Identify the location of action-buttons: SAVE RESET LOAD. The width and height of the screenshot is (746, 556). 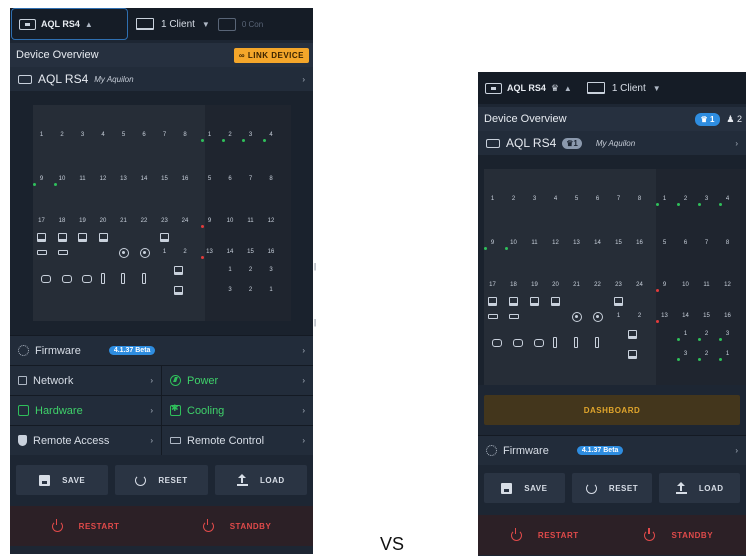
(612, 488).